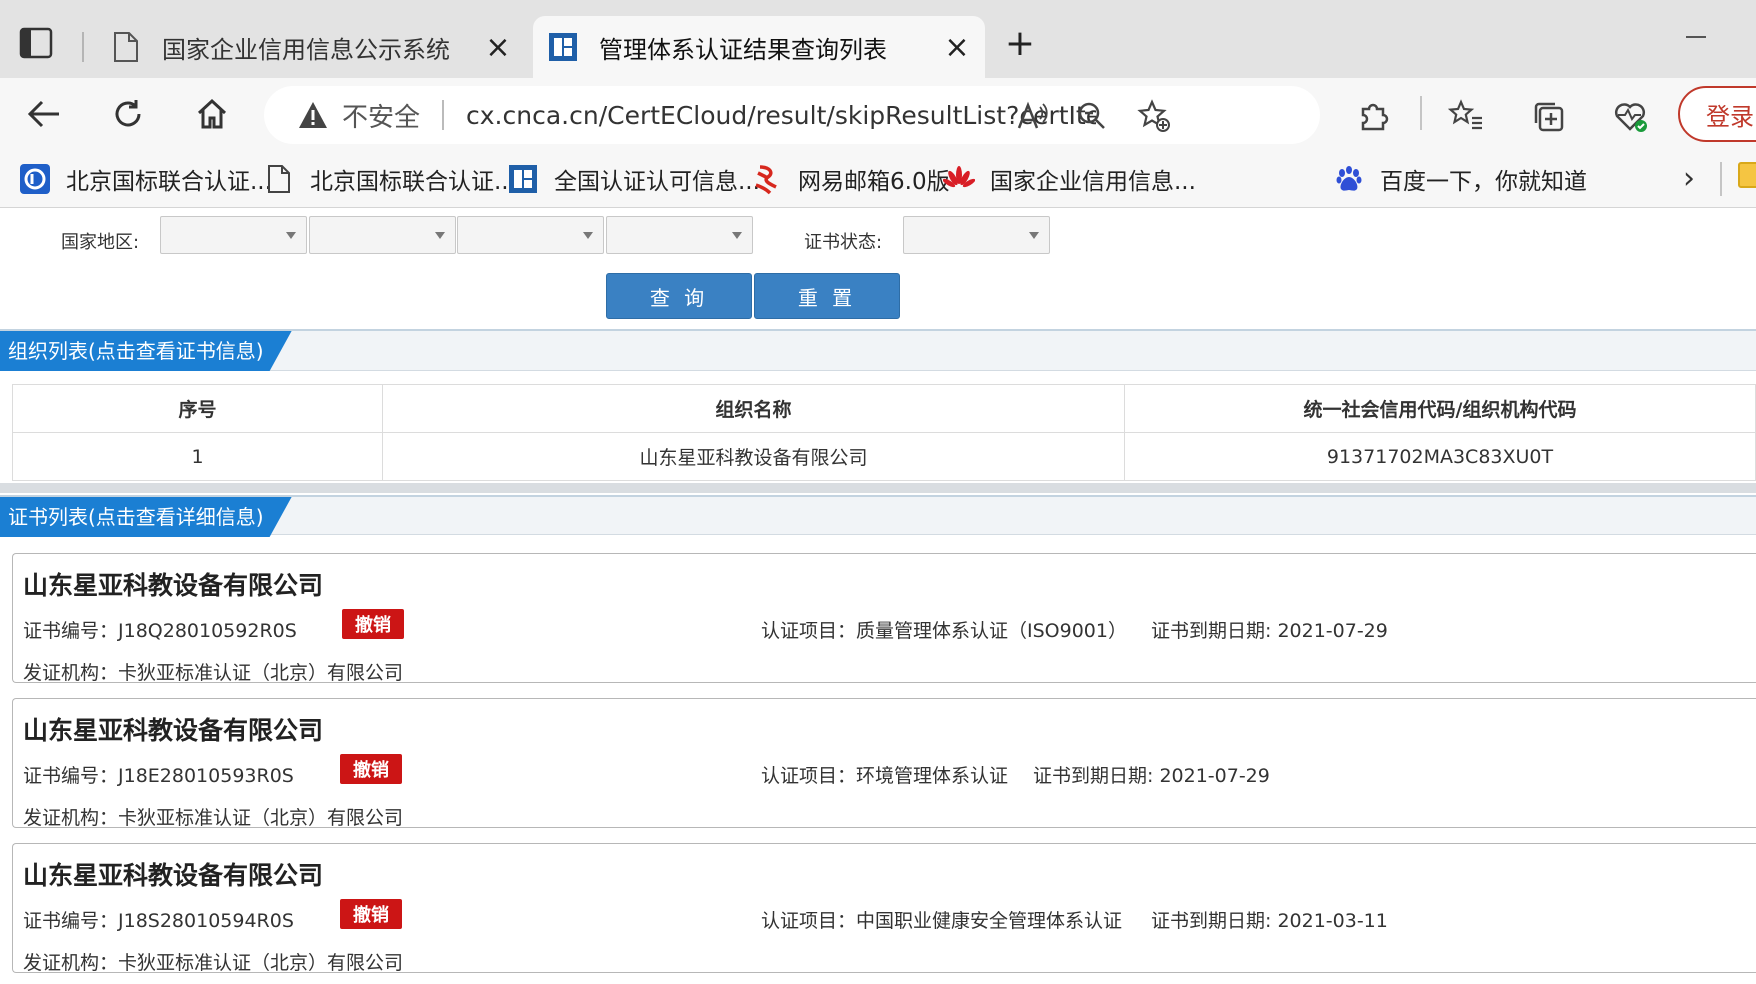 This screenshot has height=984, width=1756. I want to click on tab-label: 国家企业信用信息公示系统, so click(306, 49).